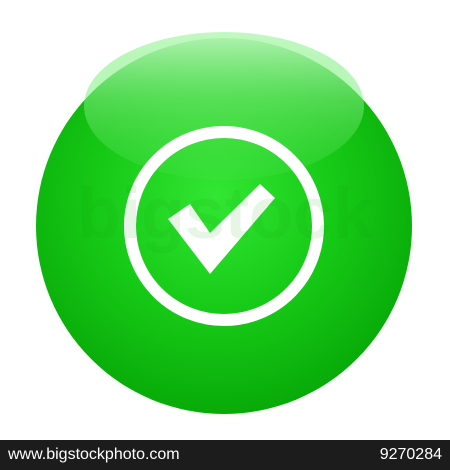 This screenshot has width=450, height=470. I want to click on watermark-text: bigstock, so click(225, 214).